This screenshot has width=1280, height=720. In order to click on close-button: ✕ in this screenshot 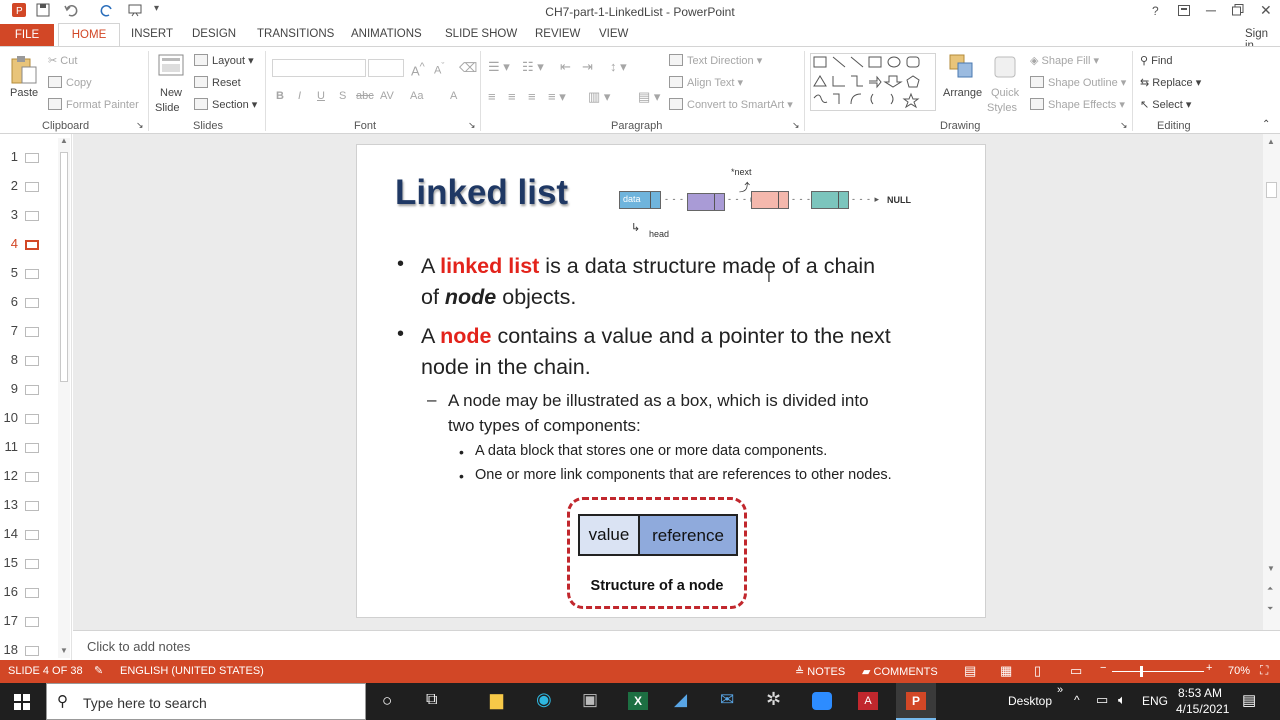, I will do `click(1266, 10)`.